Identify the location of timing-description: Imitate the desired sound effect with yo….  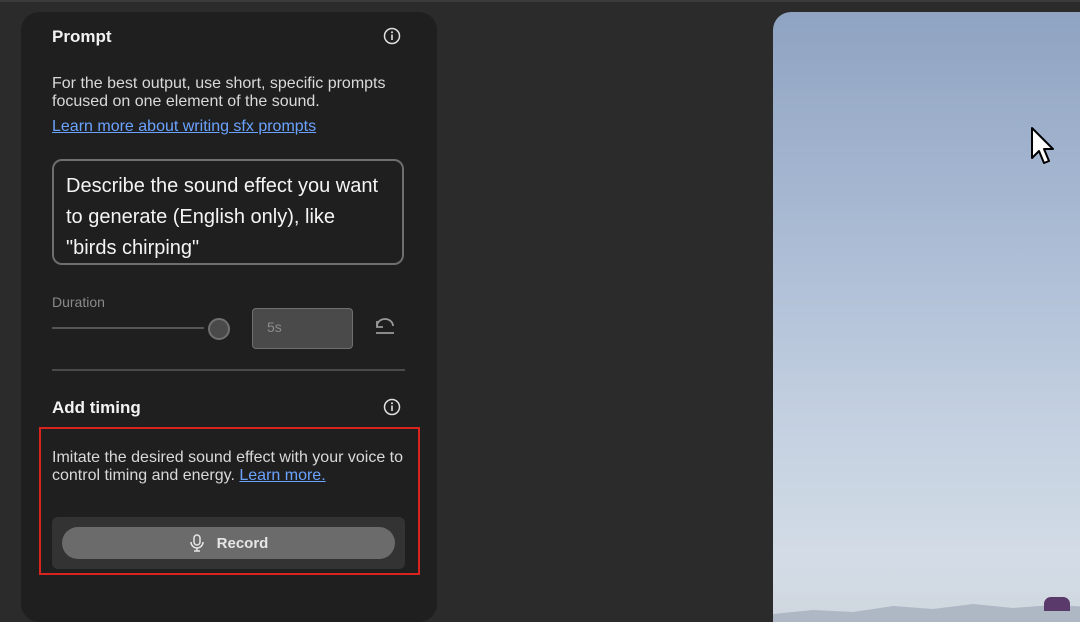
(232, 467).